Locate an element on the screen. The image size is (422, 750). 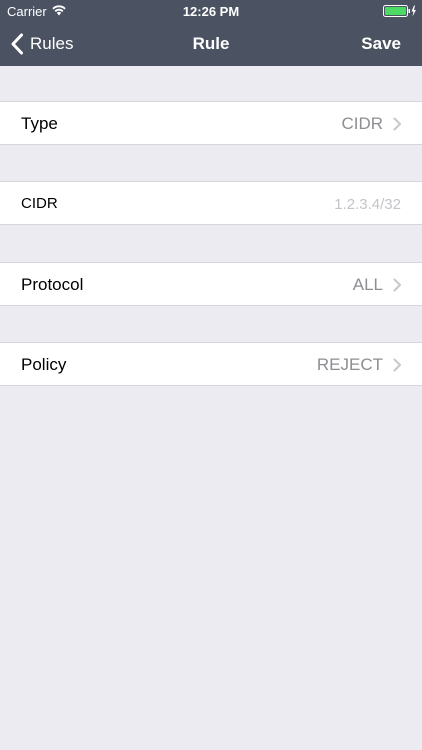
top-bar: Carrier 12:26 PM Rules Rule Save is located at coordinates (211, 33).